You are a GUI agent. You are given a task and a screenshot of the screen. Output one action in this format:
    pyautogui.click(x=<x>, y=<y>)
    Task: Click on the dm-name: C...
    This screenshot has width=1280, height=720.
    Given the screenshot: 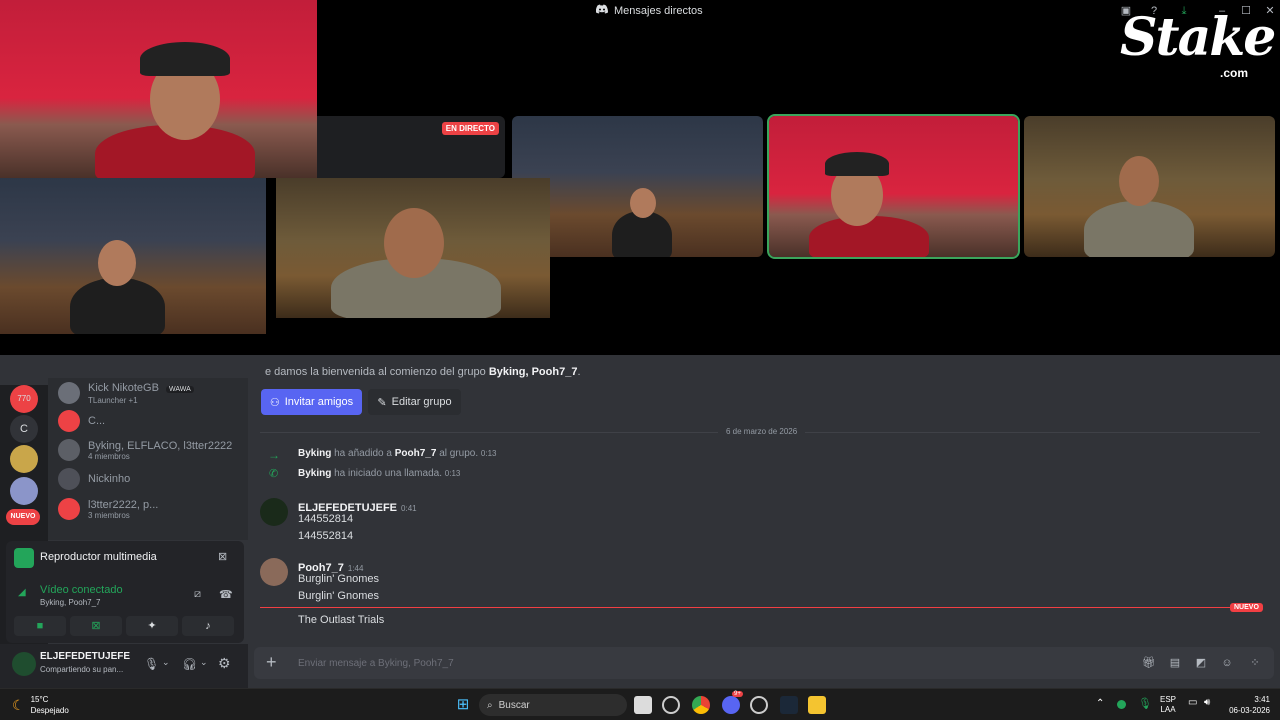 What is the action you would take?
    pyautogui.click(x=97, y=421)
    